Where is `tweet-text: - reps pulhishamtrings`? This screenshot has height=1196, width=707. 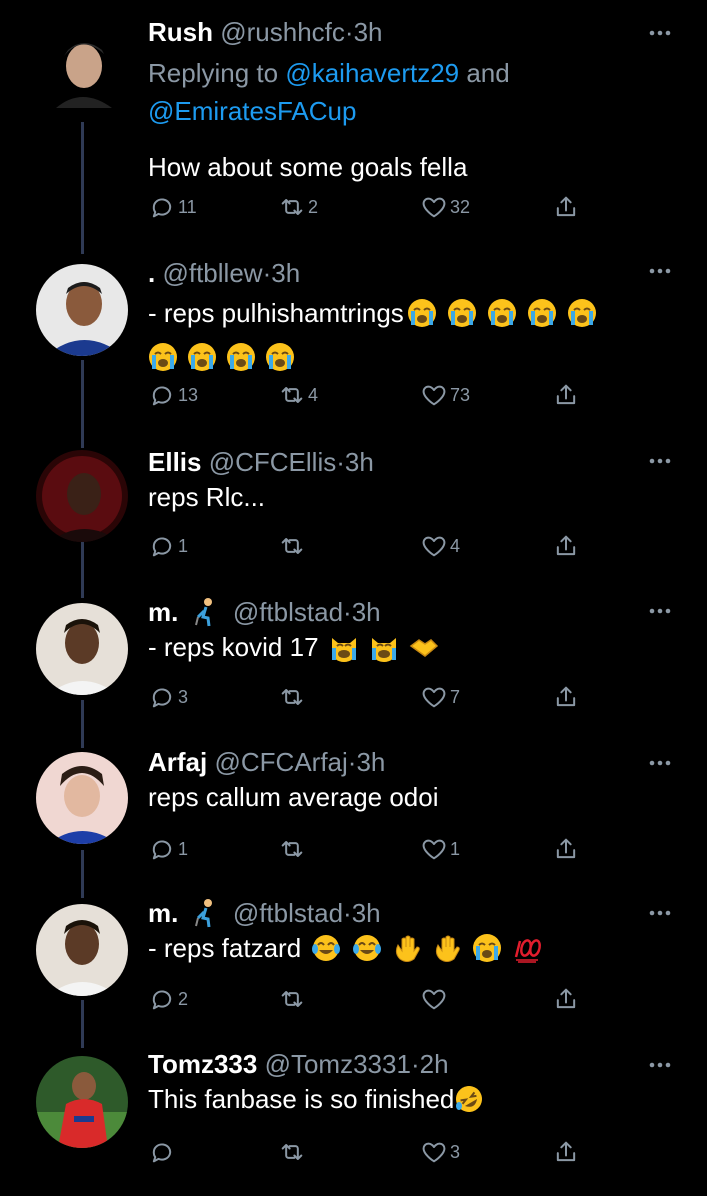 tweet-text: - reps pulhishamtrings is located at coordinates (397, 335).